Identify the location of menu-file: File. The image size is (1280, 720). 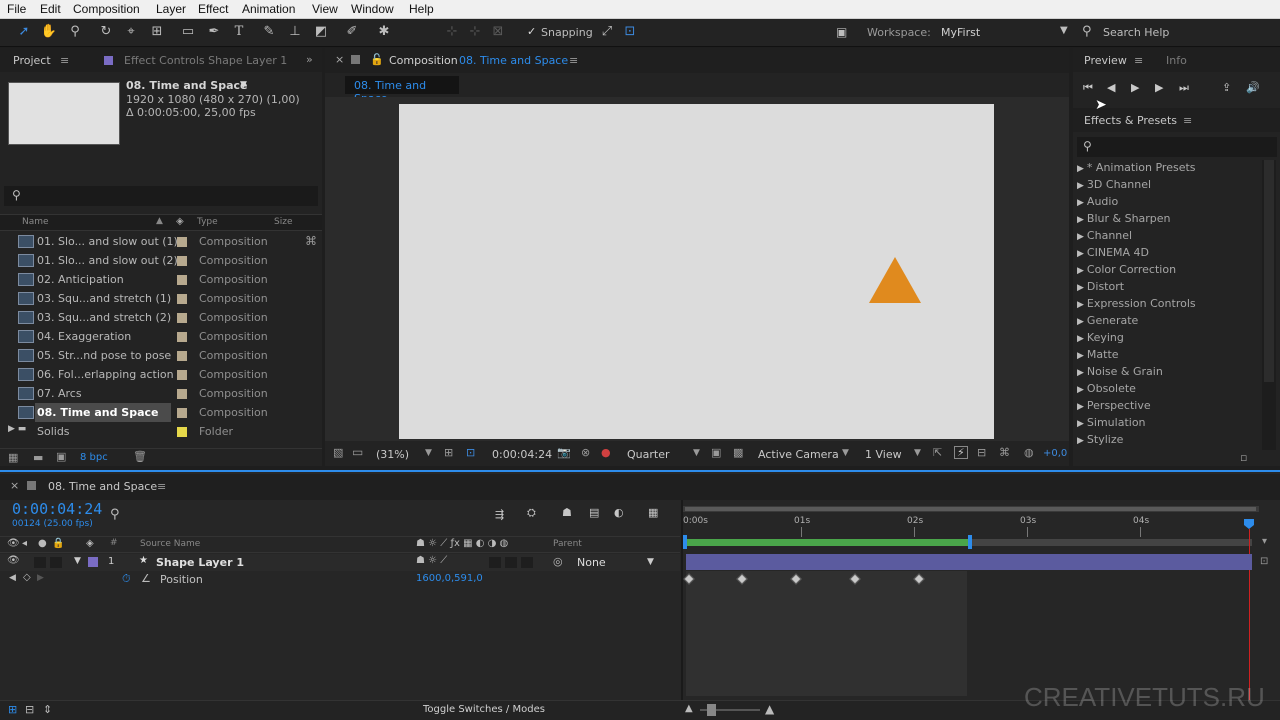
(16, 9).